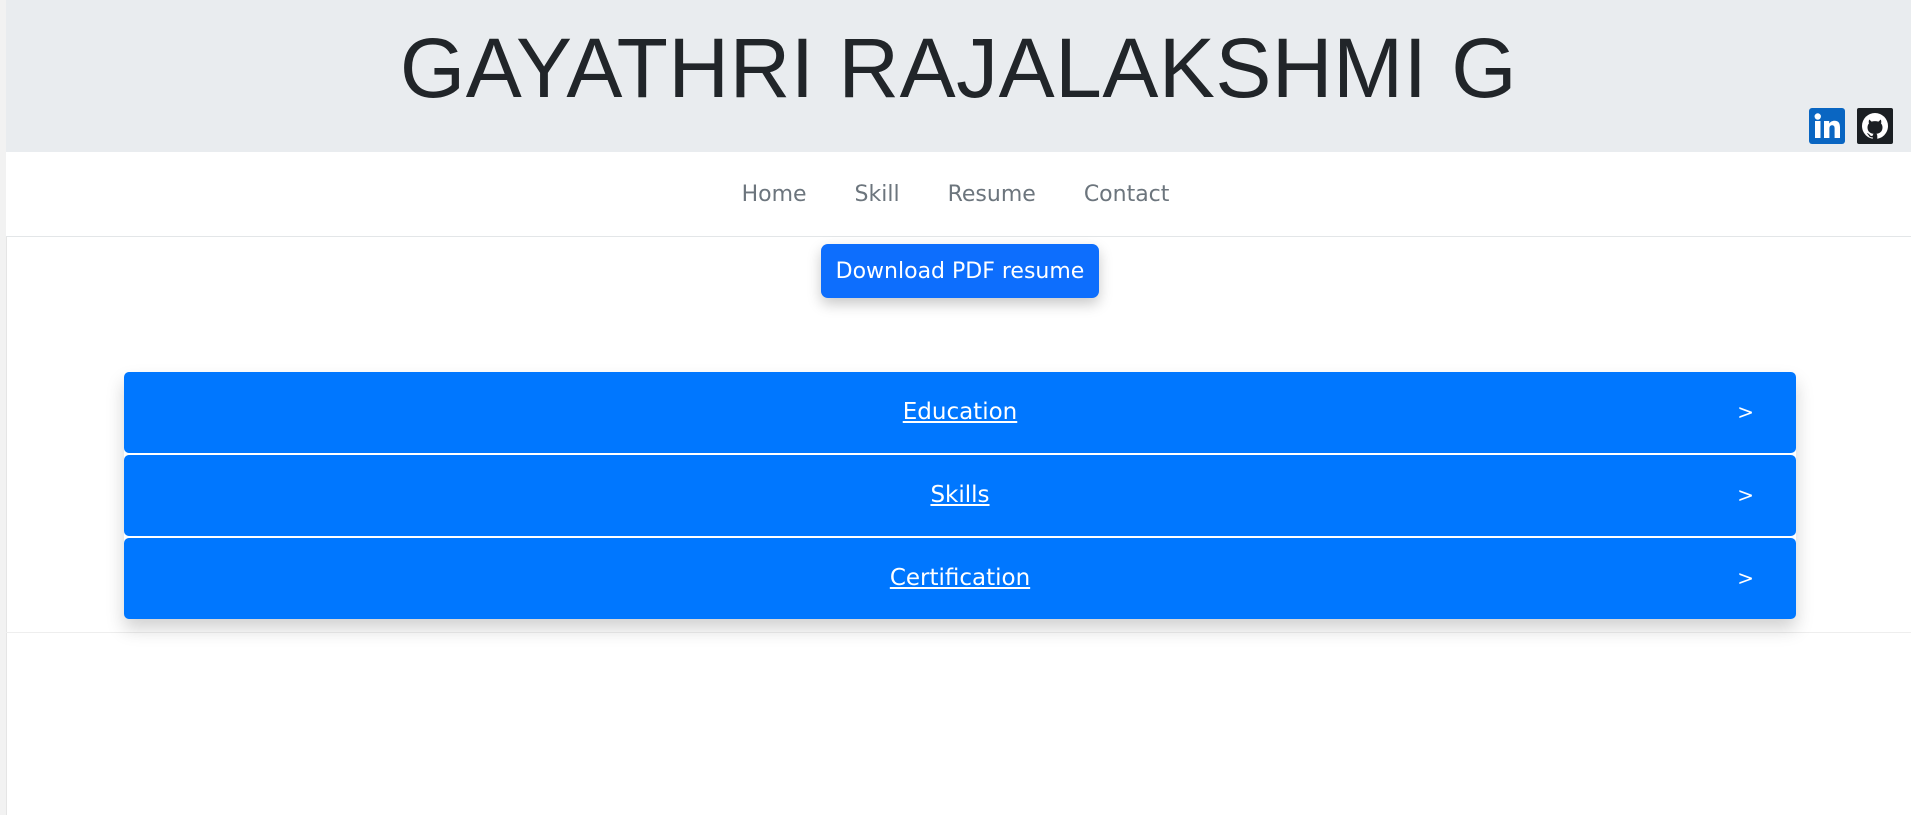 The image size is (1911, 815). I want to click on accordion-item-skills: Skills >, so click(960, 495).